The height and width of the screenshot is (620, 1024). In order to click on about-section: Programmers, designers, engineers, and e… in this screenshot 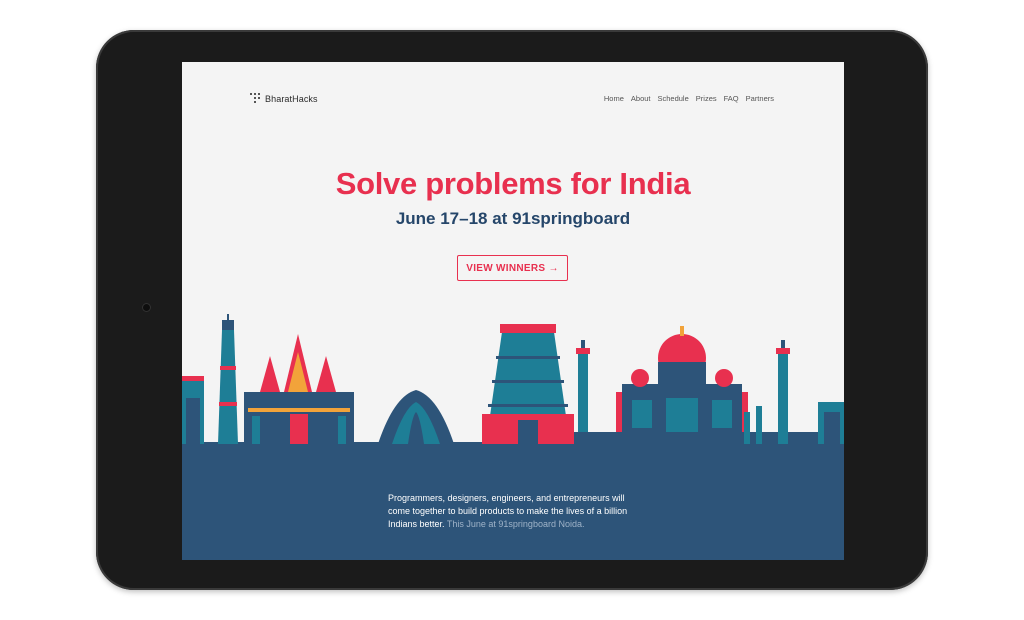, I will do `click(513, 503)`.